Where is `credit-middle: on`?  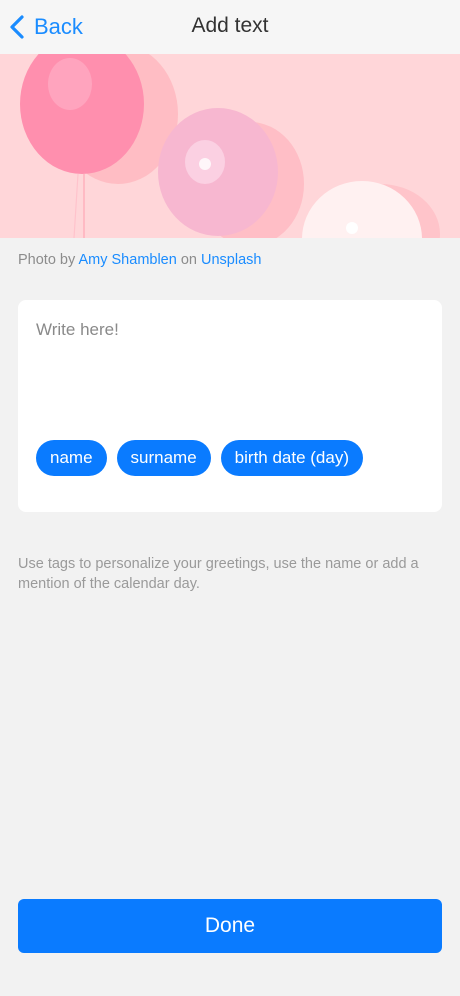 credit-middle: on is located at coordinates (188, 260).